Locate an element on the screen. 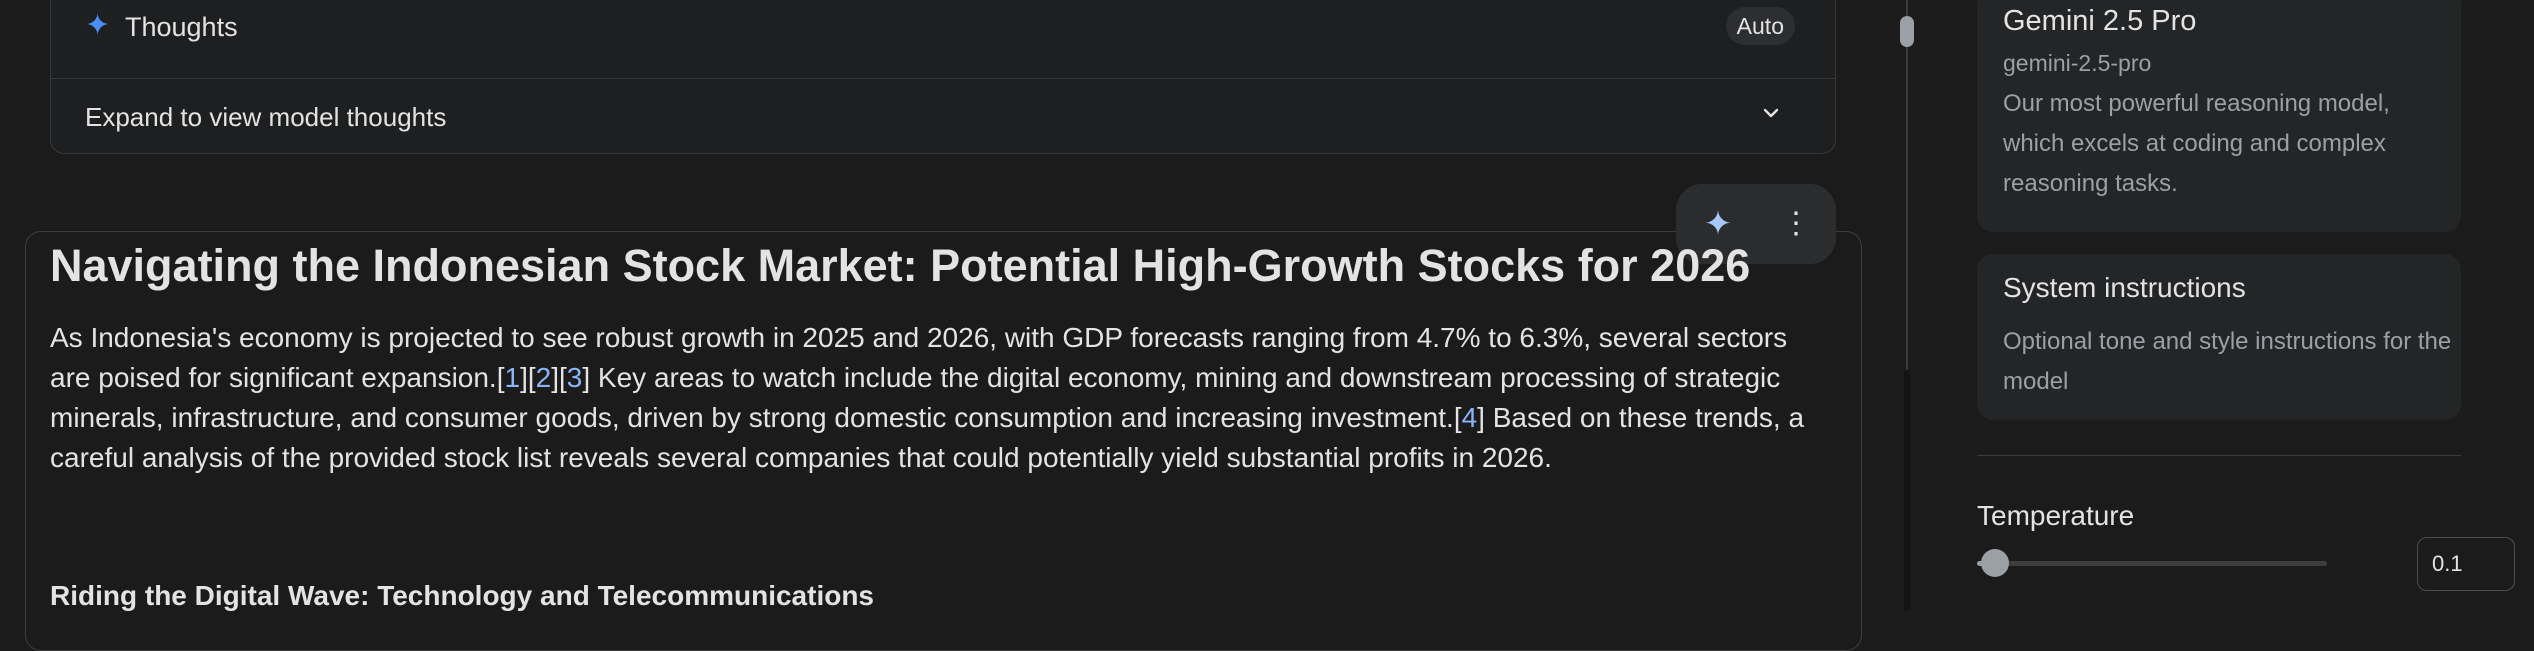  more-vert-icon: ⋮ is located at coordinates (1796, 224).